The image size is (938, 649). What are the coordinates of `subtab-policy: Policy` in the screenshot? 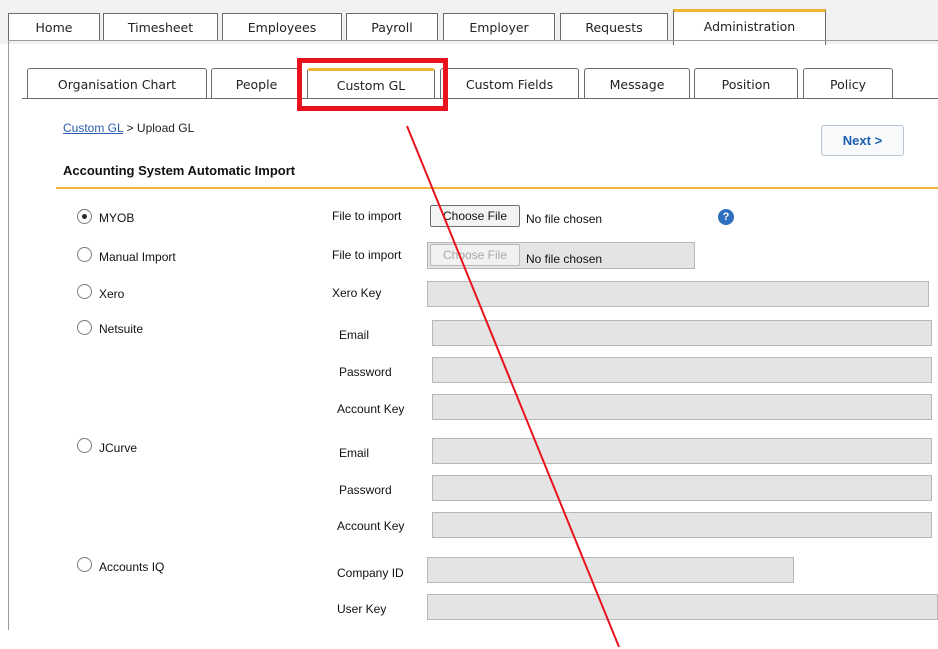 It's located at (848, 83).